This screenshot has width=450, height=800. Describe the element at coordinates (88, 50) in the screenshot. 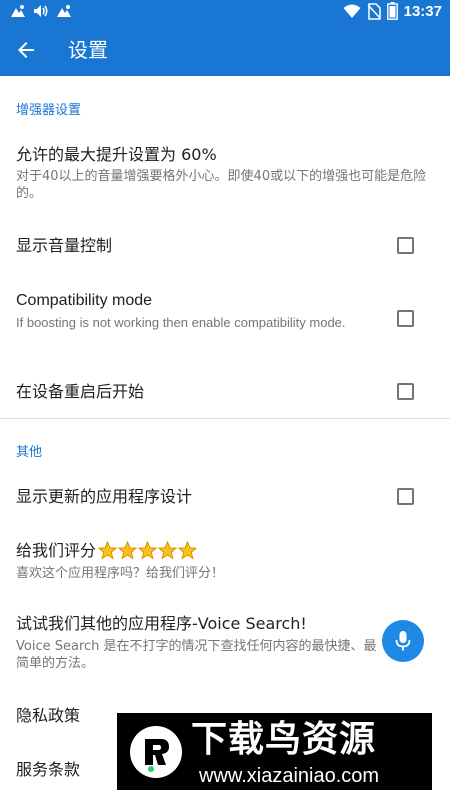

I see `page-title: 设置` at that location.